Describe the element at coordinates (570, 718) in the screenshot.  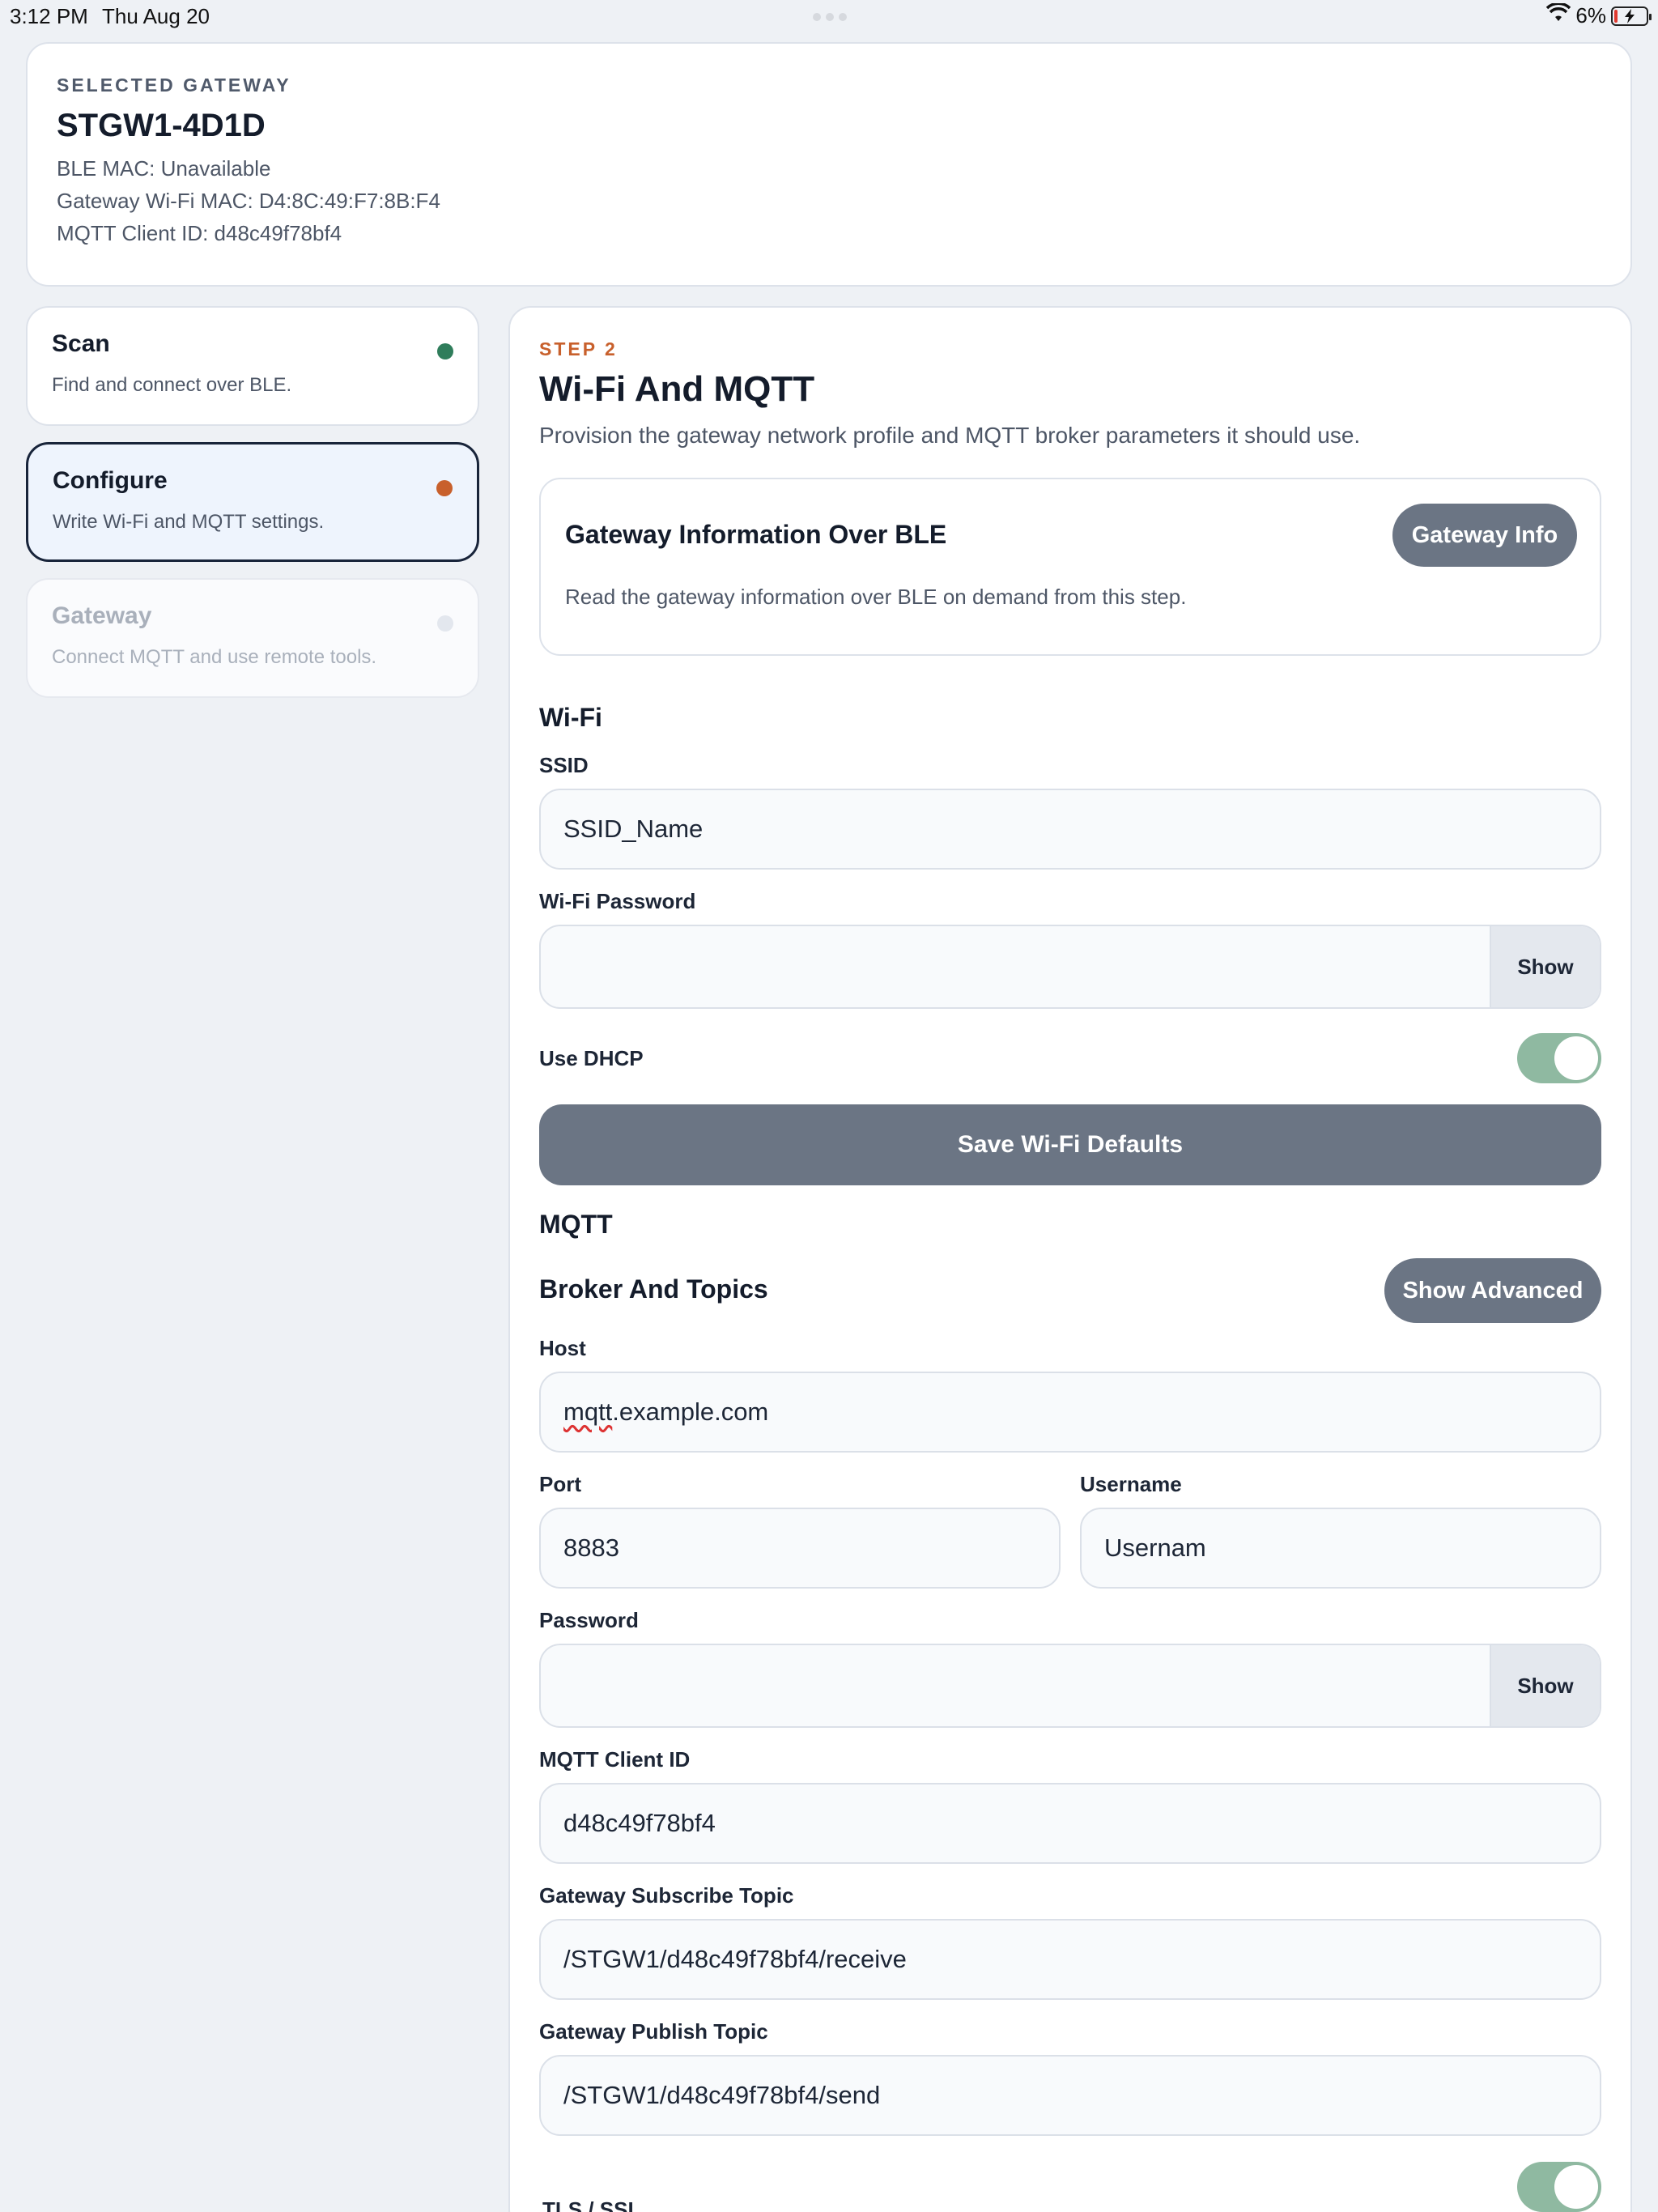
I see `wifi-heading: Wi-Fi` at that location.